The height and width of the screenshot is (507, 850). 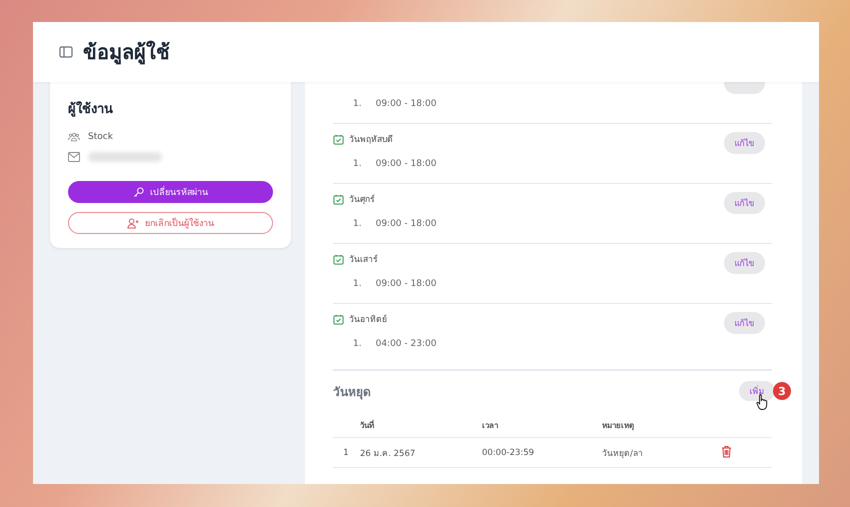 I want to click on day-label: วันพฤหัสบดี, so click(x=371, y=140).